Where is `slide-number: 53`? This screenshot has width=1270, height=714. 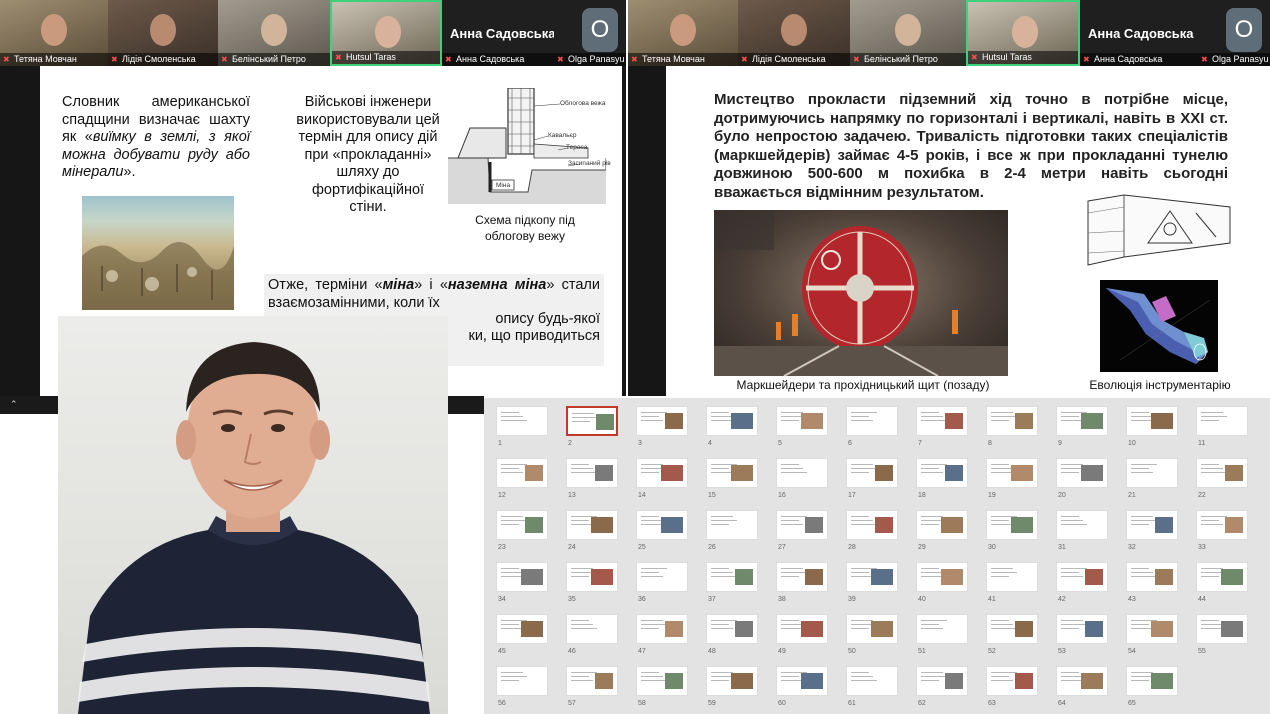 slide-number: 53 is located at coordinates (1062, 651).